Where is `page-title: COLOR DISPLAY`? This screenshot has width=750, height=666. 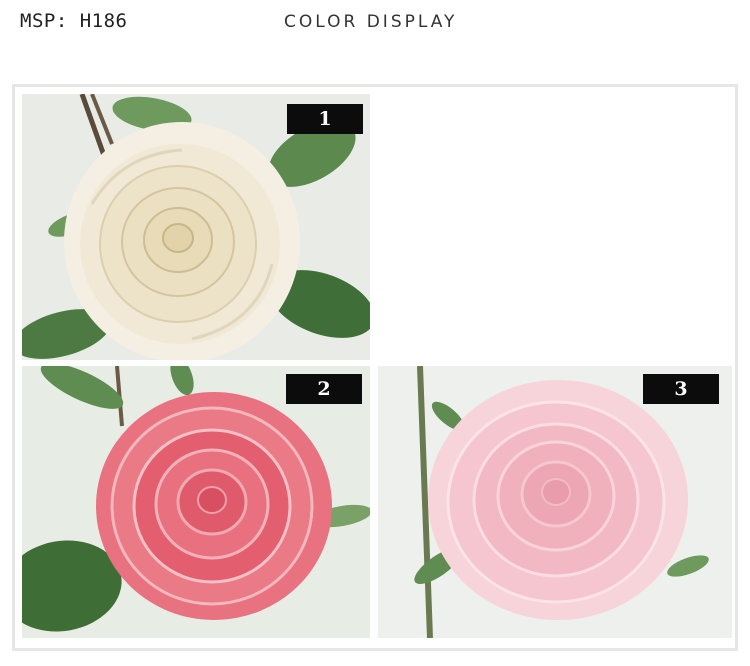
page-title: COLOR DISPLAY is located at coordinates (371, 22).